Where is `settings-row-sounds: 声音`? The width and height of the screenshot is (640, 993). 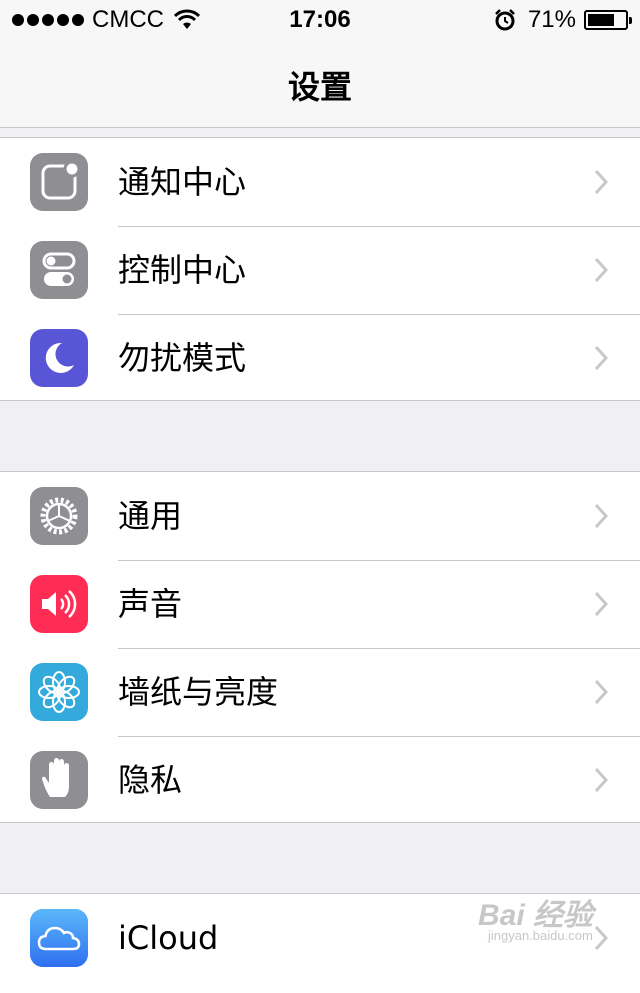
settings-row-sounds: 声音 is located at coordinates (320, 604).